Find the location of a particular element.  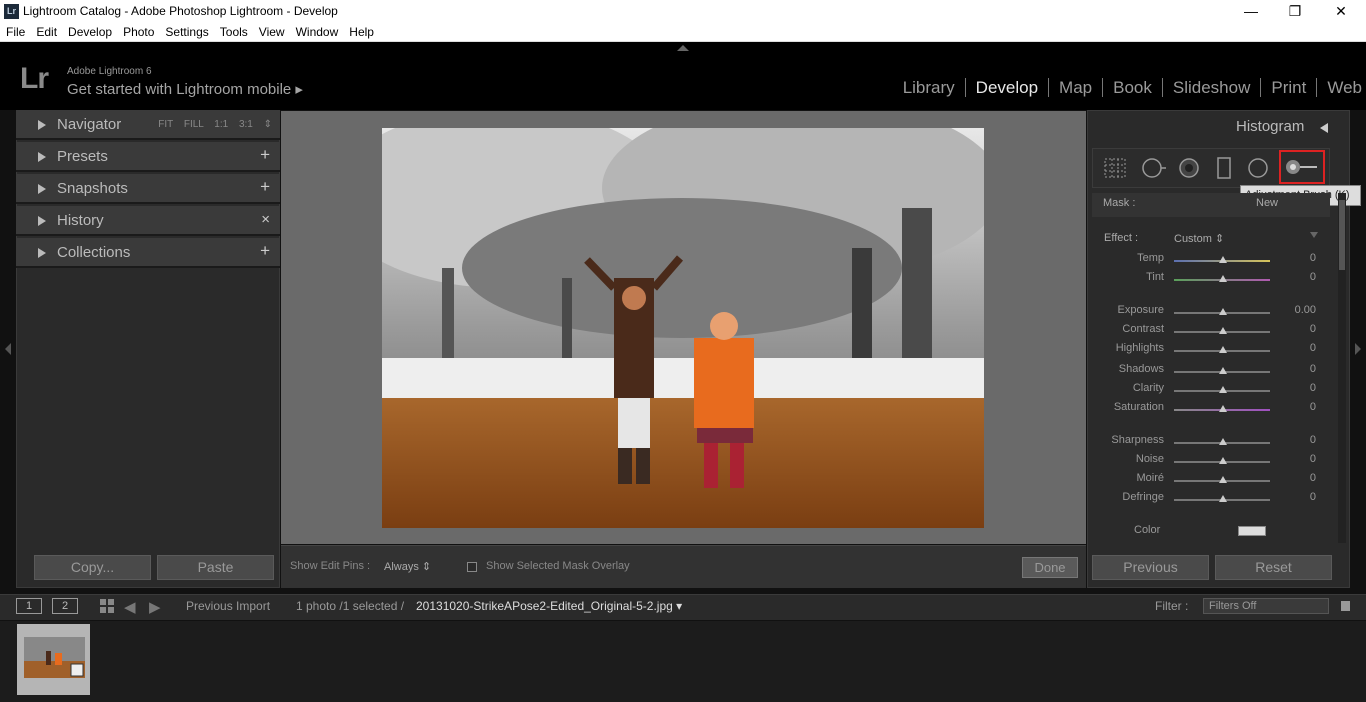

menu-view: View is located at coordinates (271, 31).